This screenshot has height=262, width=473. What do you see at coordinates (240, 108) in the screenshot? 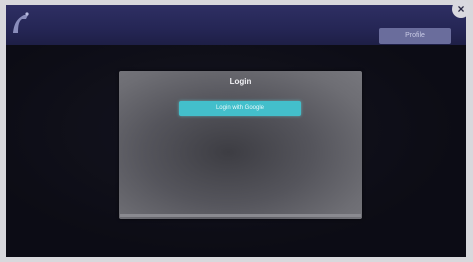
I see `login-with-google-button: Login with Google` at bounding box center [240, 108].